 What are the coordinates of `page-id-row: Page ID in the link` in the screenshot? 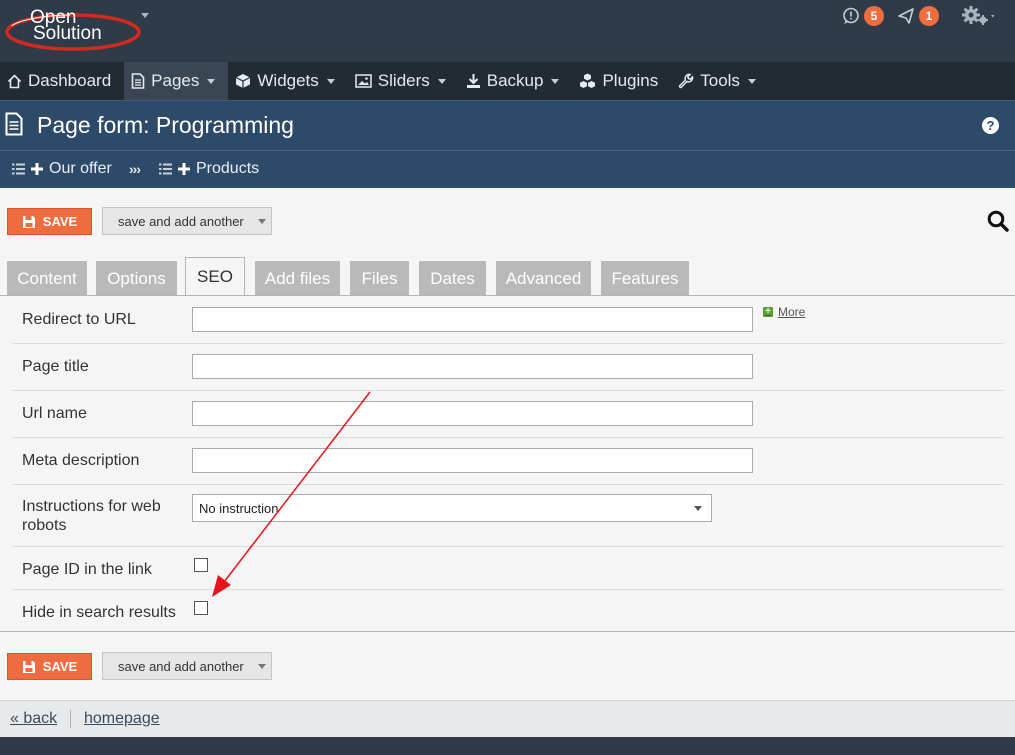 It's located at (508, 568).